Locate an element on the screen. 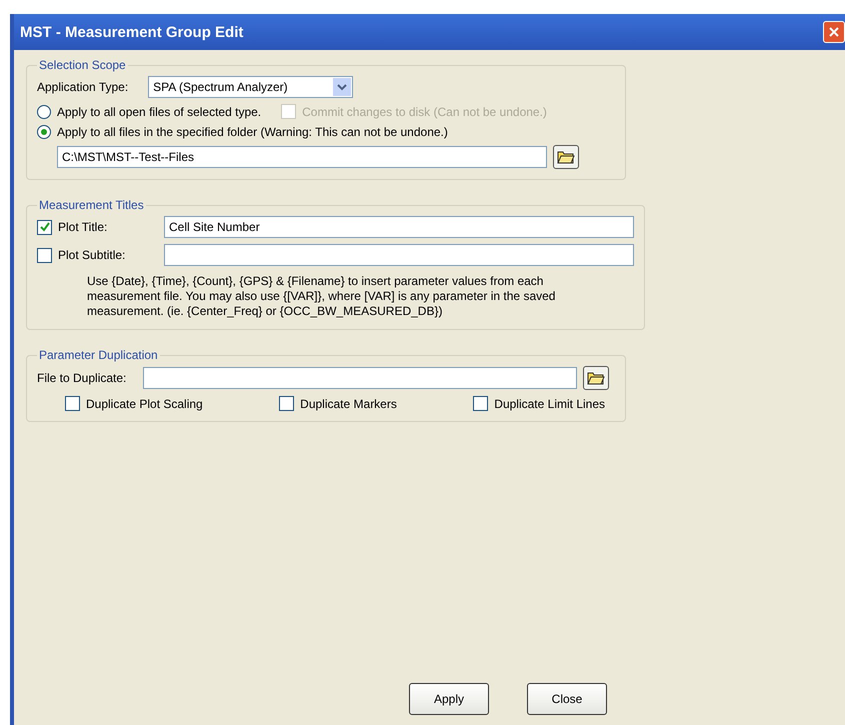 This screenshot has height=725, width=845. option-label: Duplicate Plot Scaling is located at coordinates (144, 403).